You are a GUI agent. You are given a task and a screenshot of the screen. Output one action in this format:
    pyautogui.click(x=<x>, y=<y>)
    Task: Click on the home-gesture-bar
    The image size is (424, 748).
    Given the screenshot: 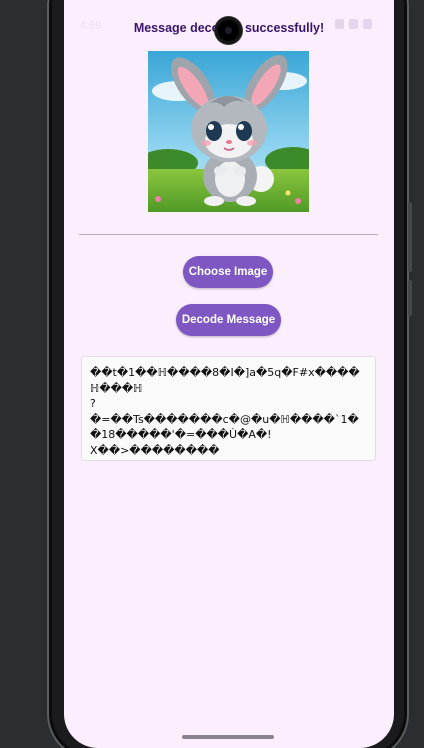 What is the action you would take?
    pyautogui.click(x=228, y=737)
    